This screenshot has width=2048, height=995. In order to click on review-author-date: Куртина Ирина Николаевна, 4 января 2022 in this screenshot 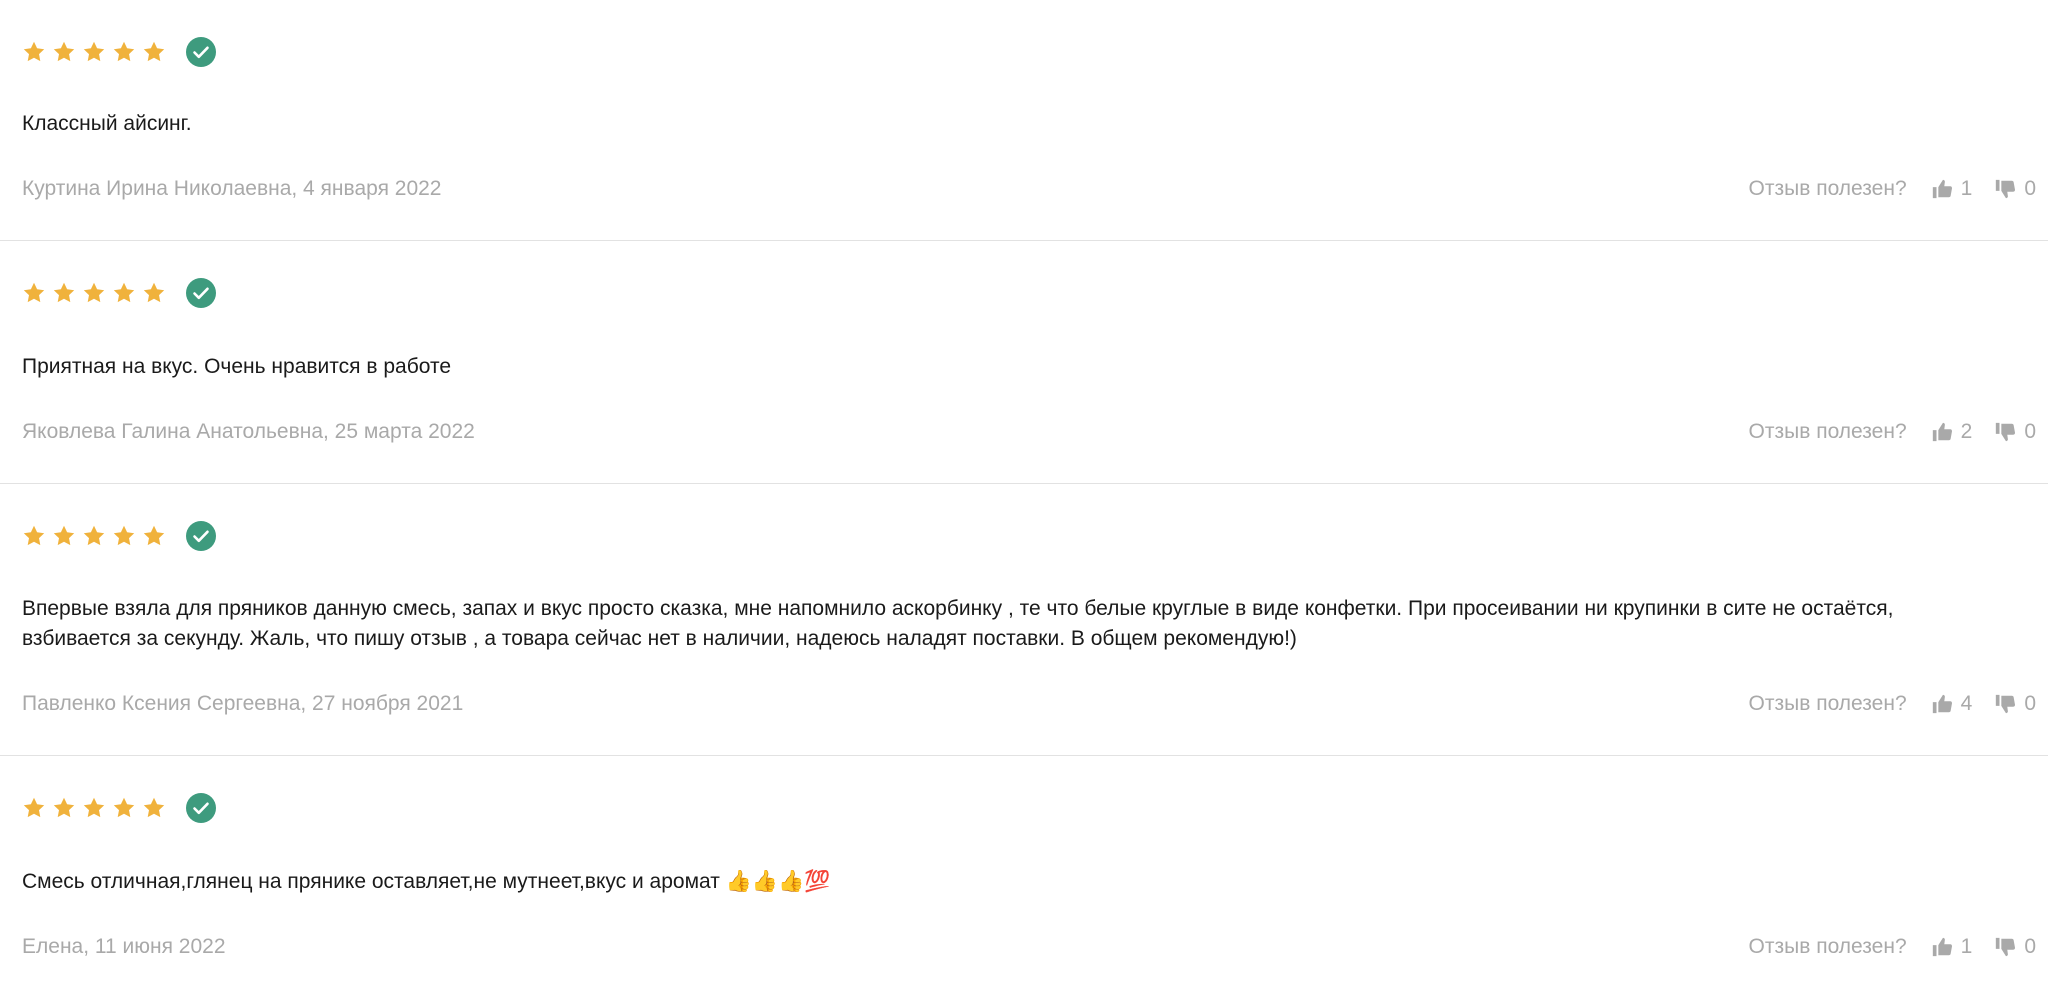, I will do `click(232, 188)`.